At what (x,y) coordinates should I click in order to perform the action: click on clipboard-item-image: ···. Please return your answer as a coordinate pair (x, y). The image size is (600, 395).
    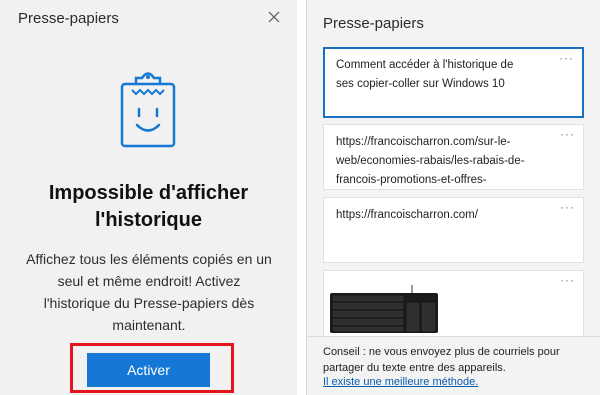
    Looking at the image, I should click on (453, 305).